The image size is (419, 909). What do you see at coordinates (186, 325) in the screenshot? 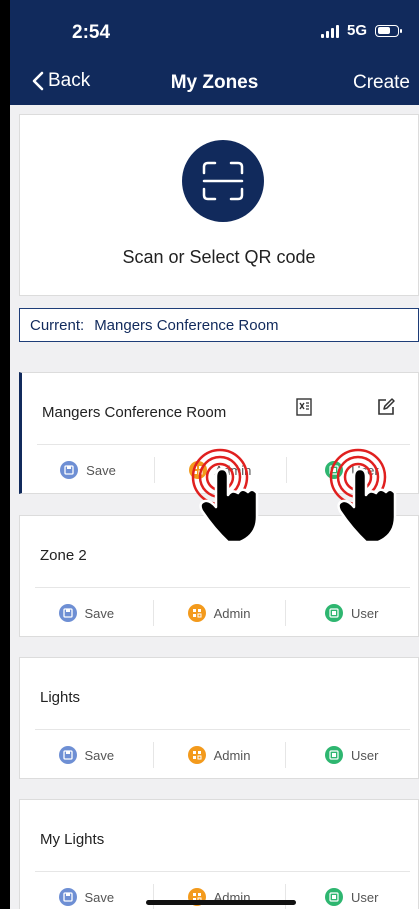
I see `current-zone-value: Mangers Conference Room` at bounding box center [186, 325].